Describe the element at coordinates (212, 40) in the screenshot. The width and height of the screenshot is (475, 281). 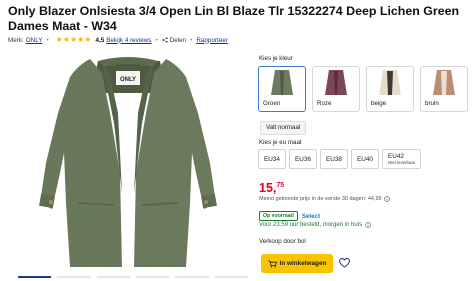
I see `report-link: Rapporteer` at that location.